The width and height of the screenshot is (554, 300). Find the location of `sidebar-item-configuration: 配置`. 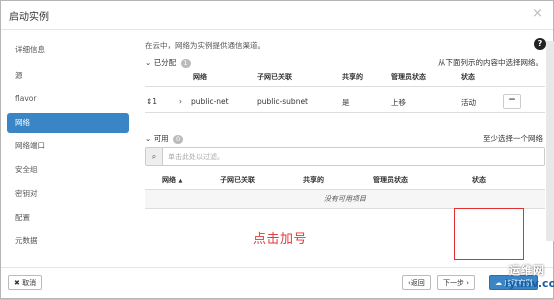

sidebar-item-configuration: 配置 is located at coordinates (68, 218).